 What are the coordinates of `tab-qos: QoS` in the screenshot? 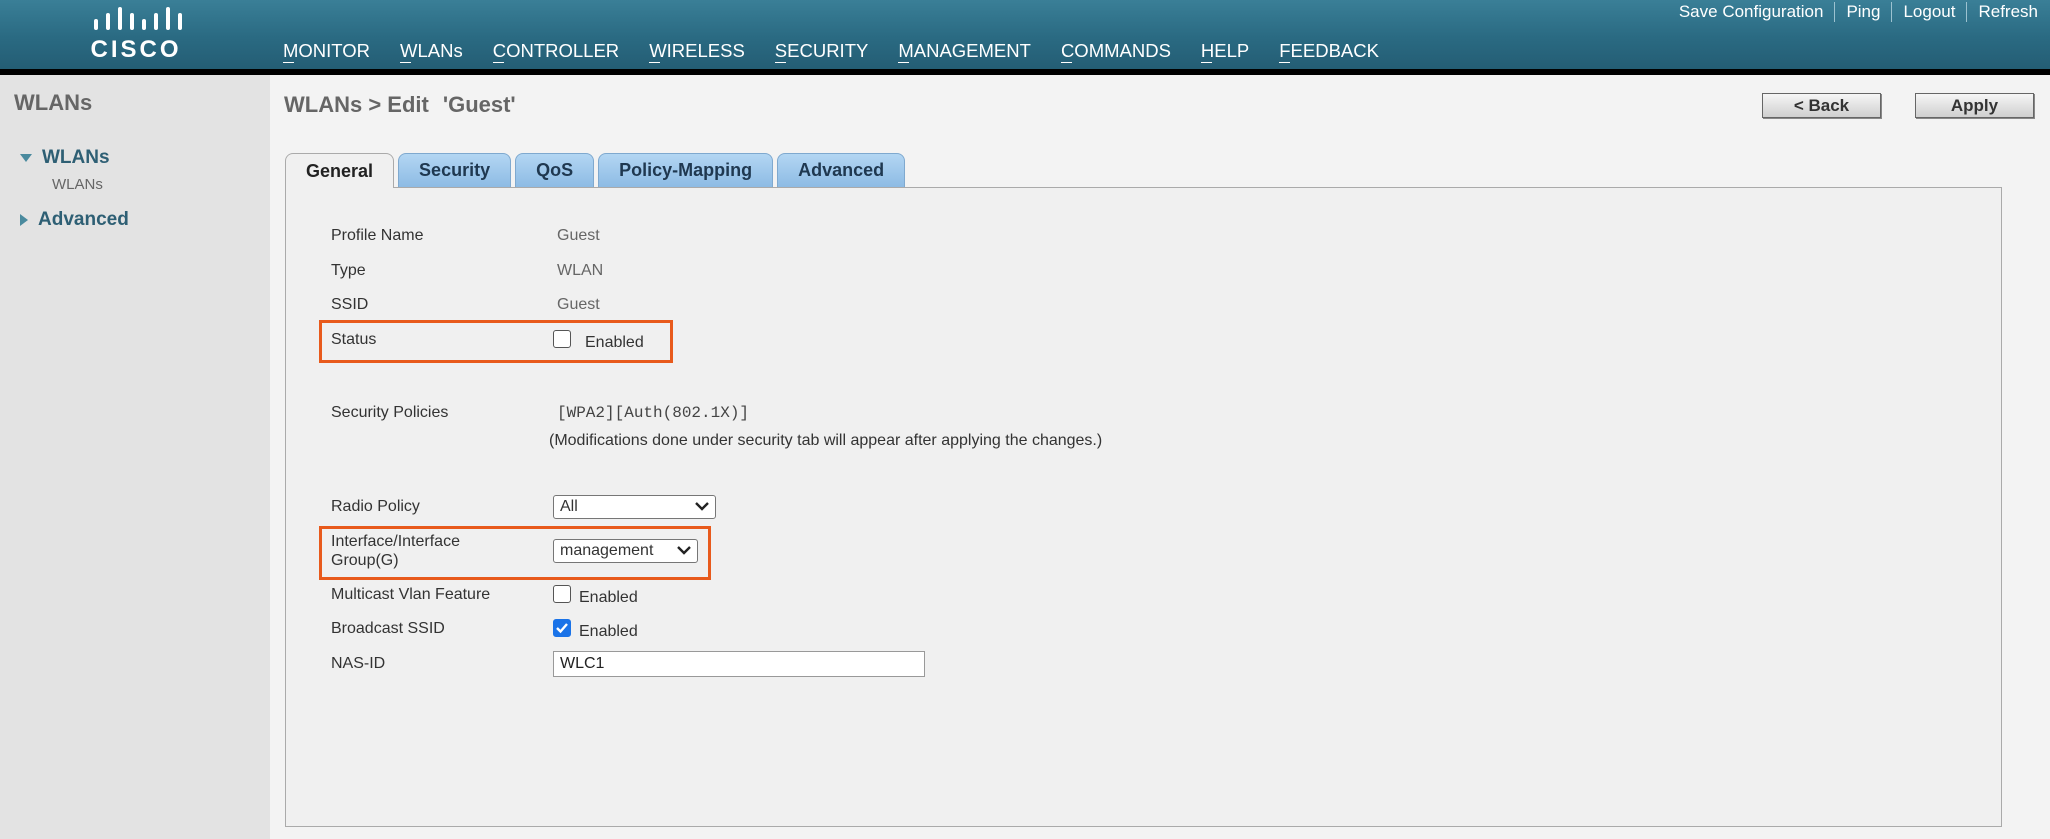 It's located at (555, 170).